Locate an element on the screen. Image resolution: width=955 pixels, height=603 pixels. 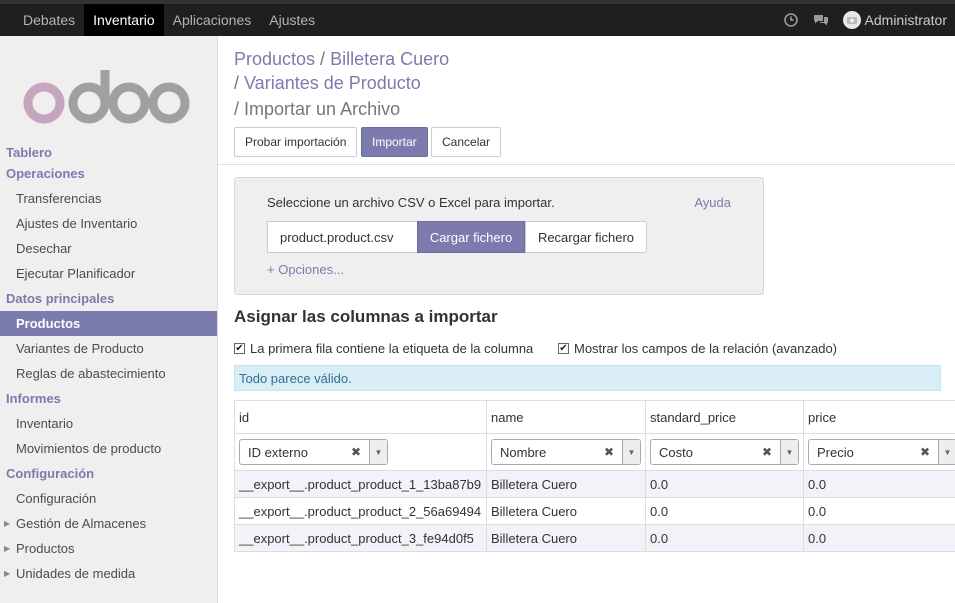
column-header: standard_price is located at coordinates (724, 417).